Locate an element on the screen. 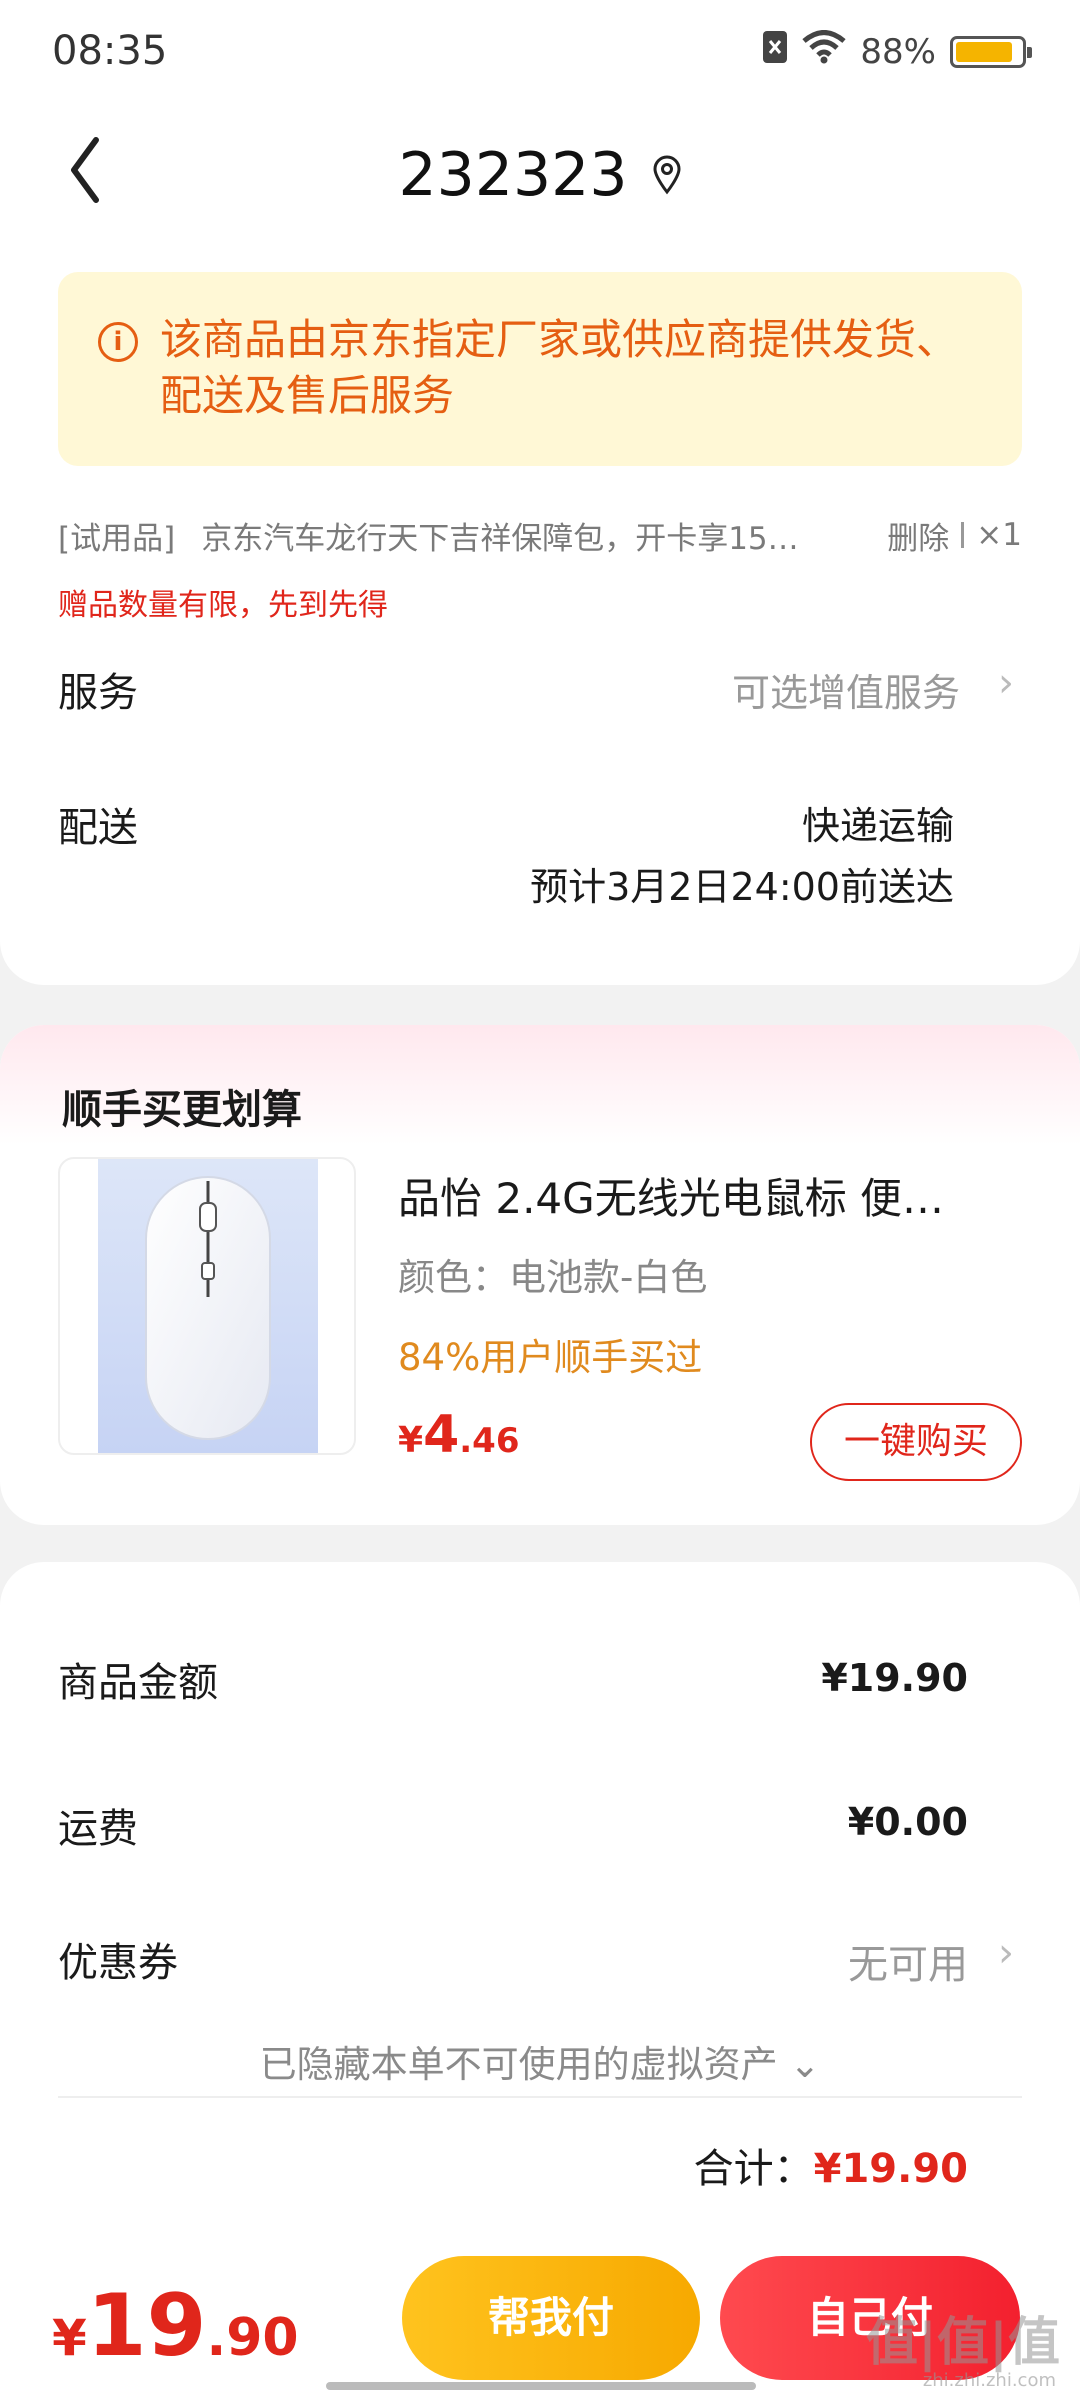 The height and width of the screenshot is (2400, 1080). gift-actions: 删除 ×1 is located at coordinates (954, 535).